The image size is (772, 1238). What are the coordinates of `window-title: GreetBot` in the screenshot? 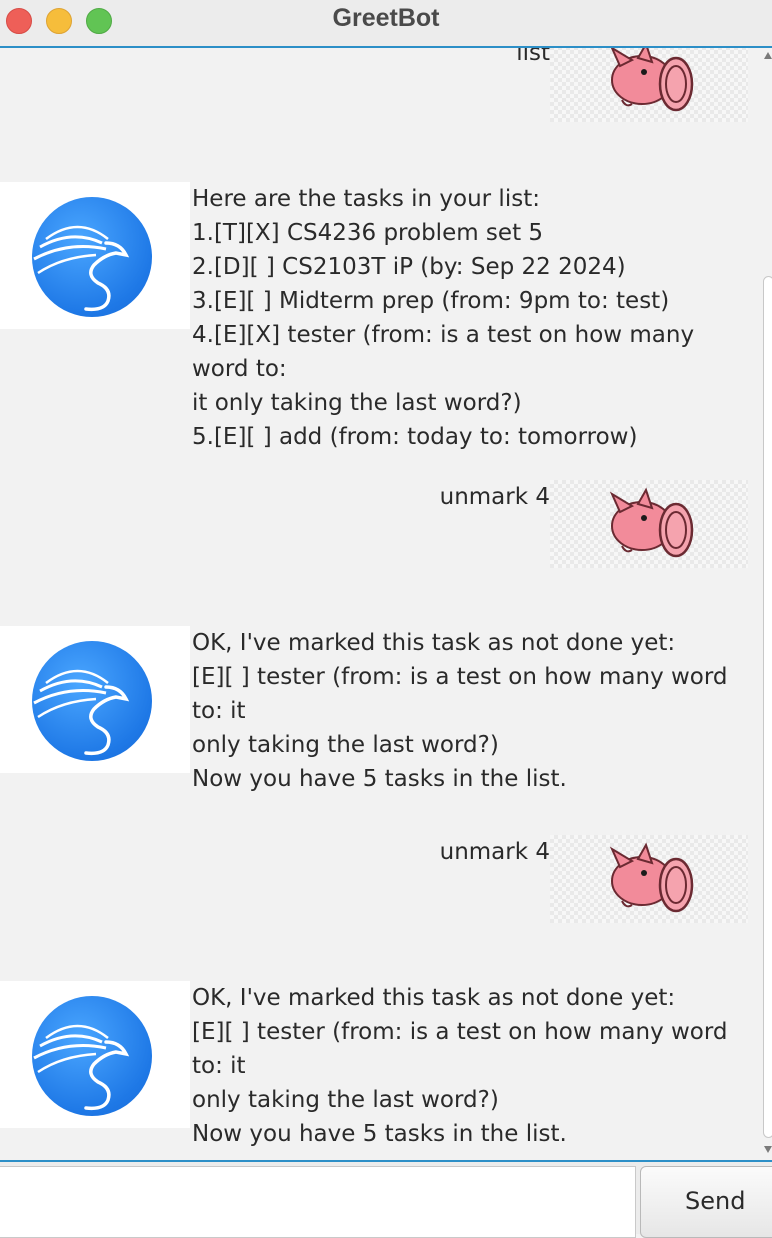 It's located at (386, 18).